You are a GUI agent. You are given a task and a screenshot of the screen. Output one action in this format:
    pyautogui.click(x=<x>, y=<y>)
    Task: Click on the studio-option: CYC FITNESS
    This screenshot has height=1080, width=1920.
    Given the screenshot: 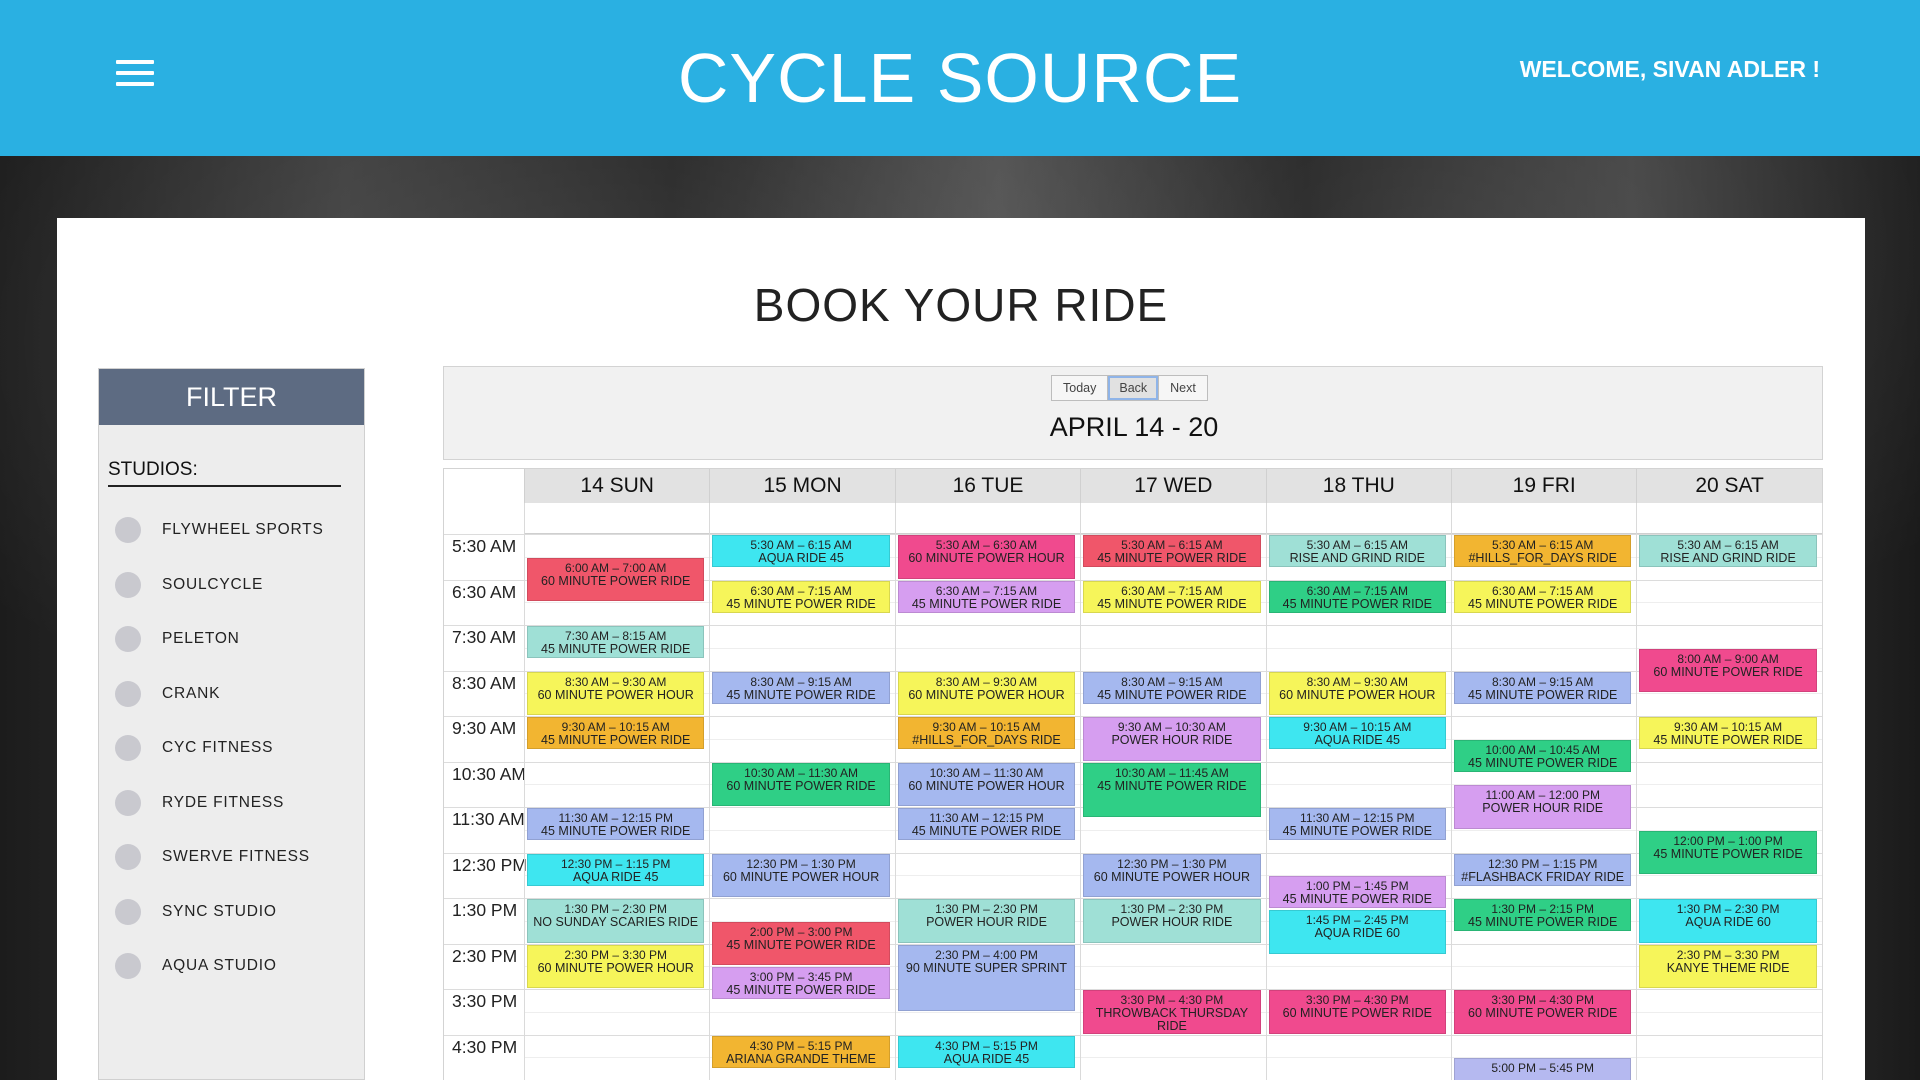 What is the action you would take?
    pyautogui.click(x=231, y=748)
    